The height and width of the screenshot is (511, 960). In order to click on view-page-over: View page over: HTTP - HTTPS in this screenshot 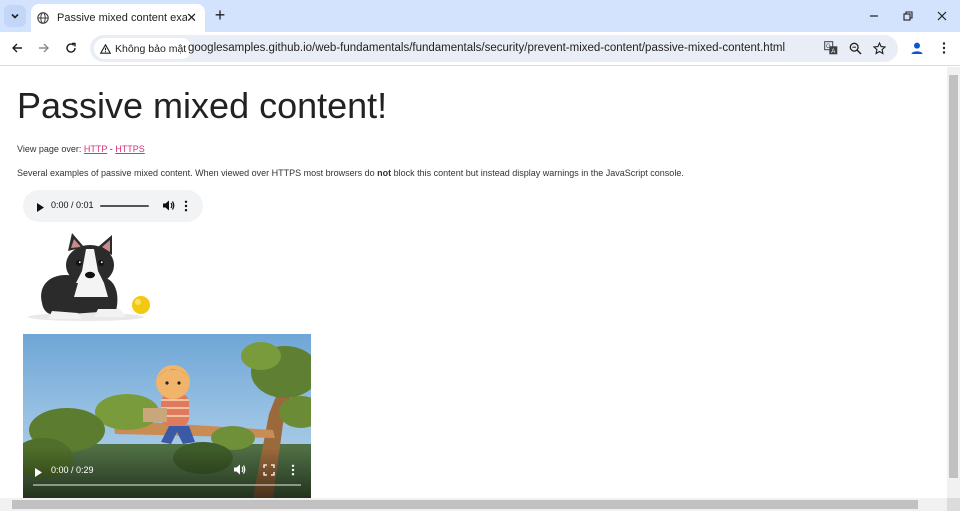, I will do `click(81, 149)`.